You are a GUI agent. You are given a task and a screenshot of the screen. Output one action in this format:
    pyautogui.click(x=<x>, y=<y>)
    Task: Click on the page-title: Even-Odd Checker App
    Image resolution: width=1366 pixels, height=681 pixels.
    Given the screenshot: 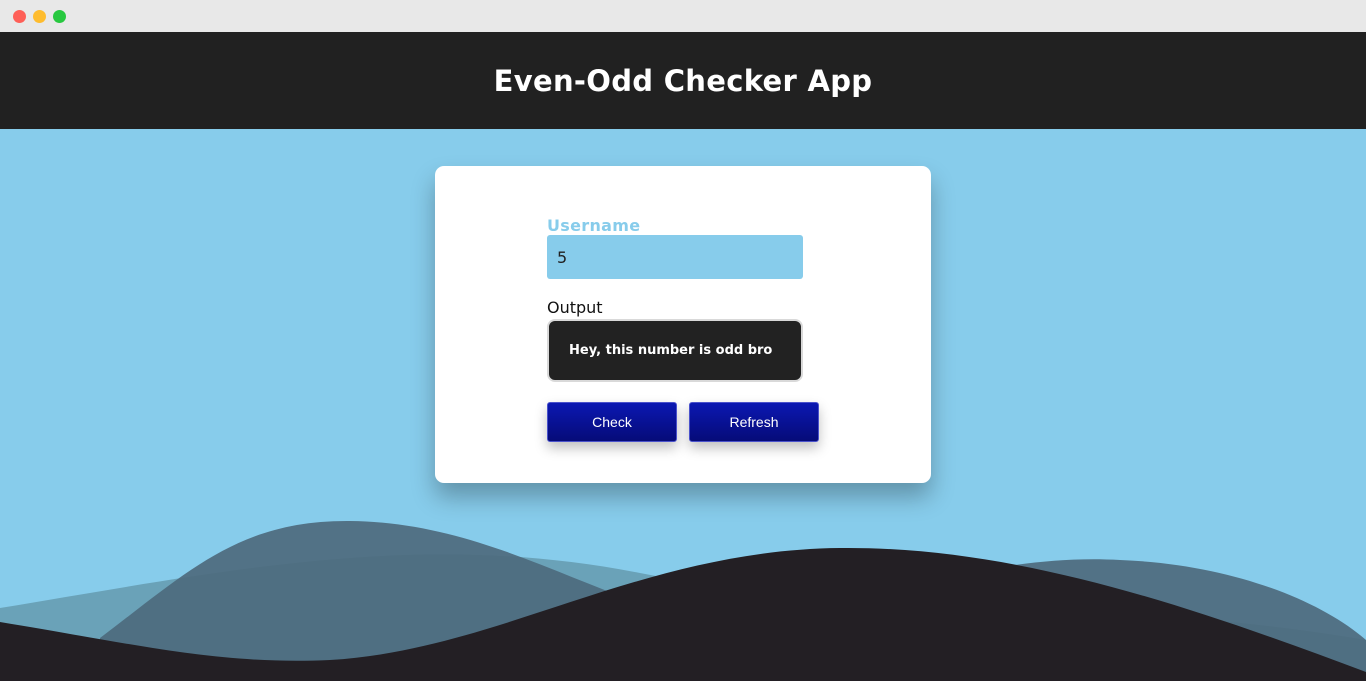 What is the action you would take?
    pyautogui.click(x=683, y=80)
    